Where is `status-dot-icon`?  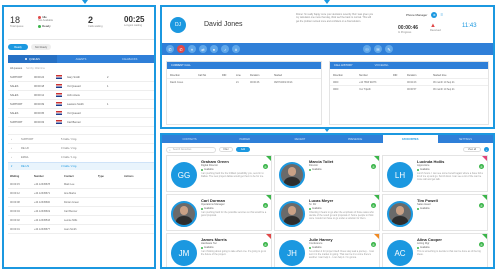
status-dot-icon is located at coordinates (418, 208).